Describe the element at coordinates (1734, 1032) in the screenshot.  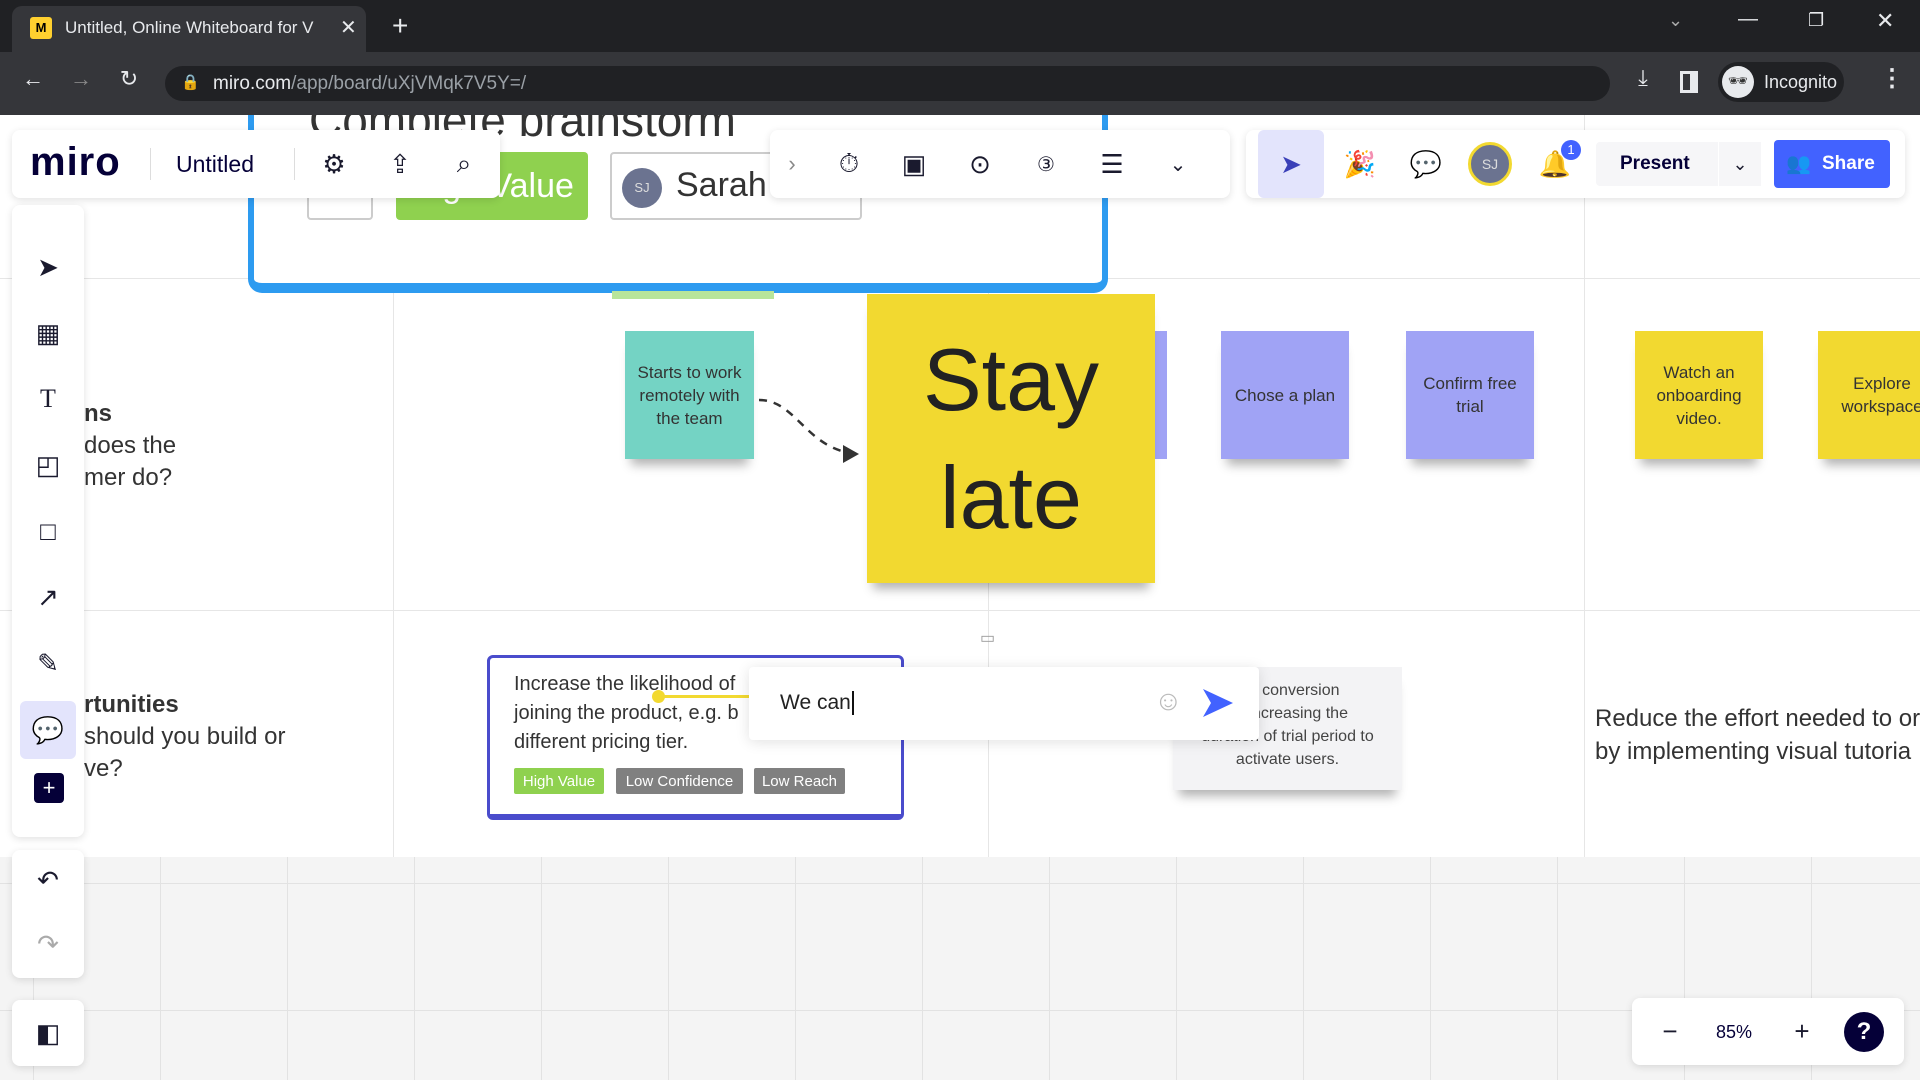
I see `zoom-level: 85%` at that location.